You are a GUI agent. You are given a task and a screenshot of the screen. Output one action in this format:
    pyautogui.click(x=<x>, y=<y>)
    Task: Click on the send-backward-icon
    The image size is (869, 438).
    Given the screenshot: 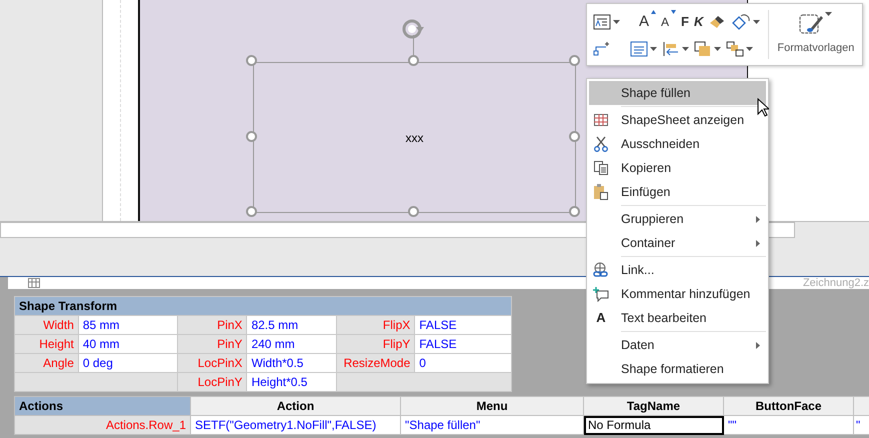 What is the action you would take?
    pyautogui.click(x=735, y=48)
    